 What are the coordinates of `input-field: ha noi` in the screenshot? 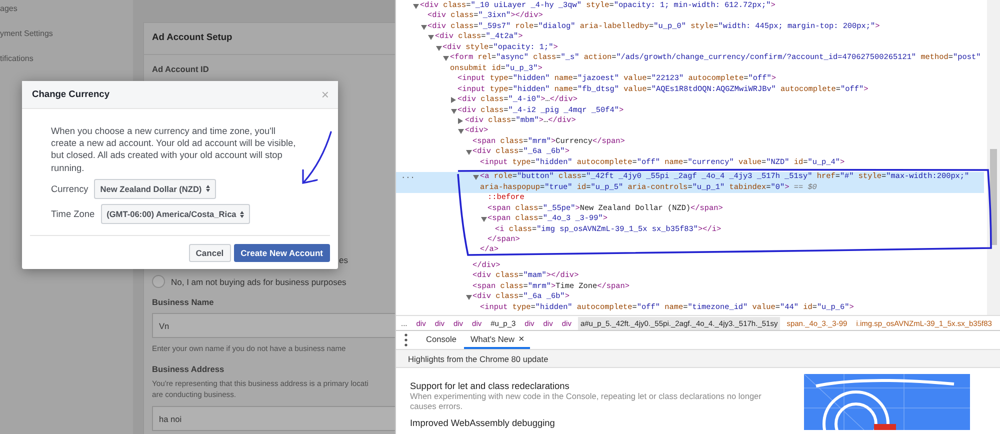 It's located at (273, 419).